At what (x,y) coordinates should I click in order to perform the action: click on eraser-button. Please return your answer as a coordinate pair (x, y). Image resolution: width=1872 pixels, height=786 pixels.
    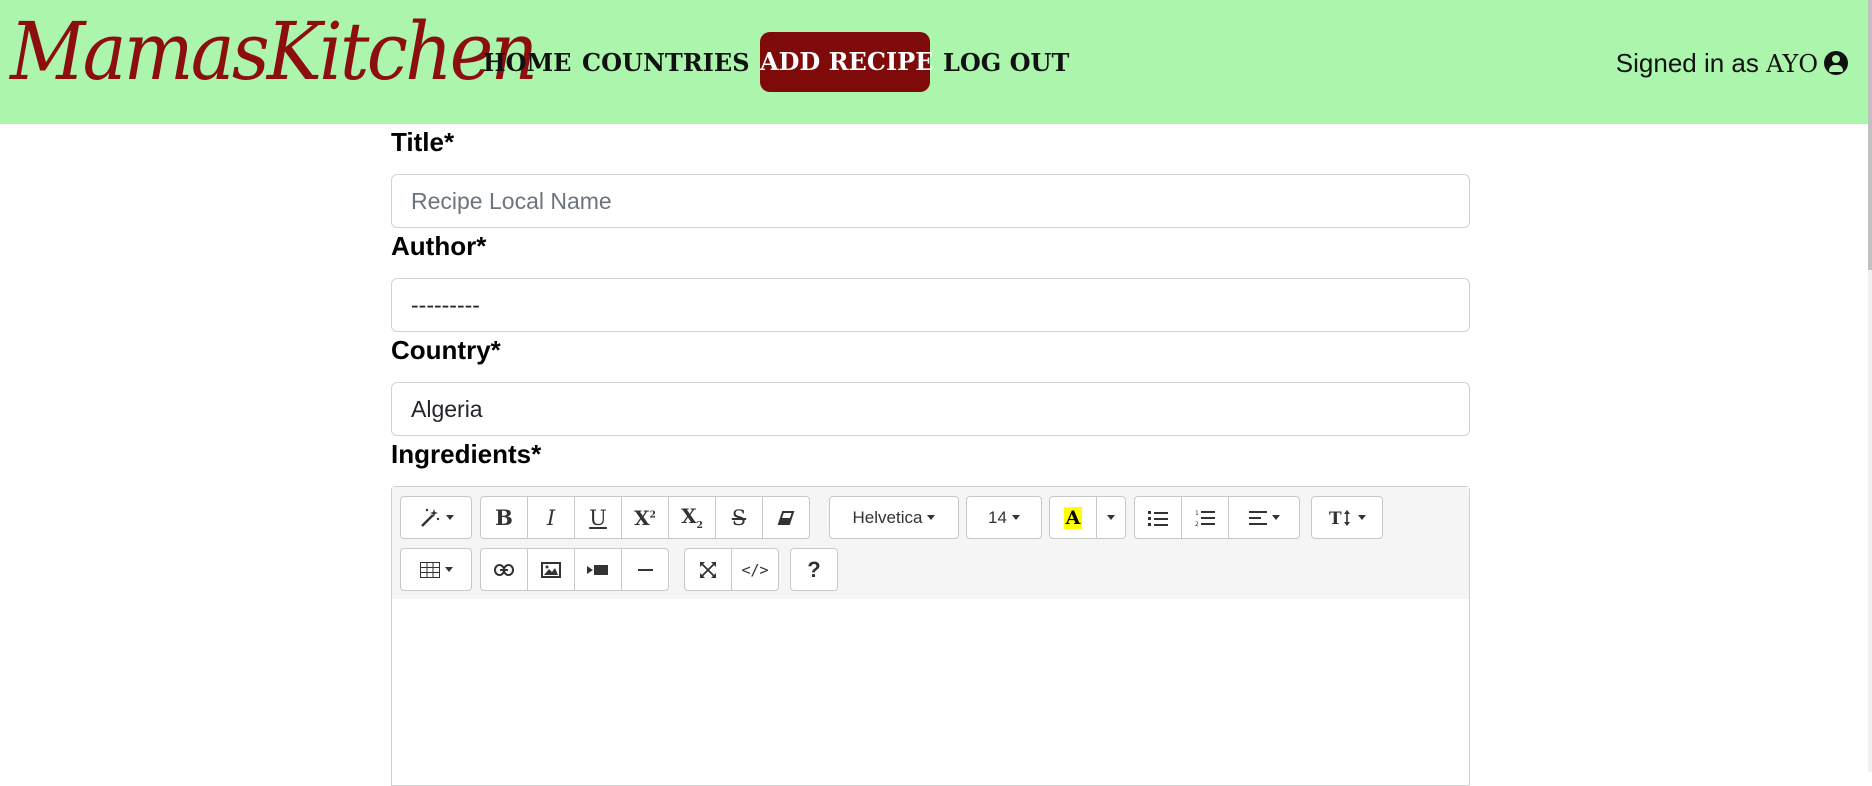
    Looking at the image, I should click on (786, 517).